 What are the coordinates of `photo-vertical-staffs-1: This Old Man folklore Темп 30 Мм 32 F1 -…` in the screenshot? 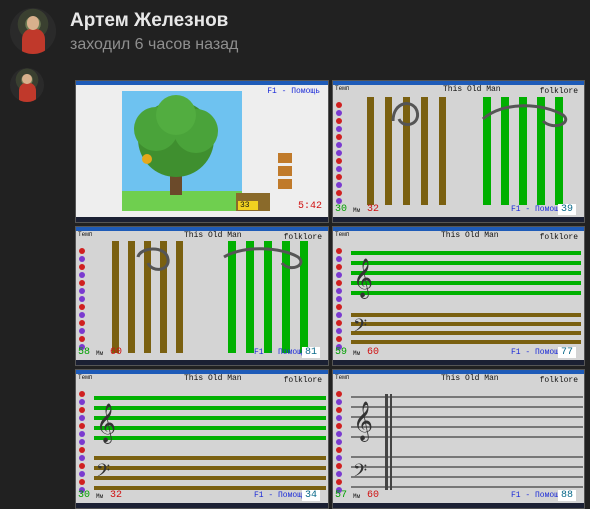 It's located at (458, 151).